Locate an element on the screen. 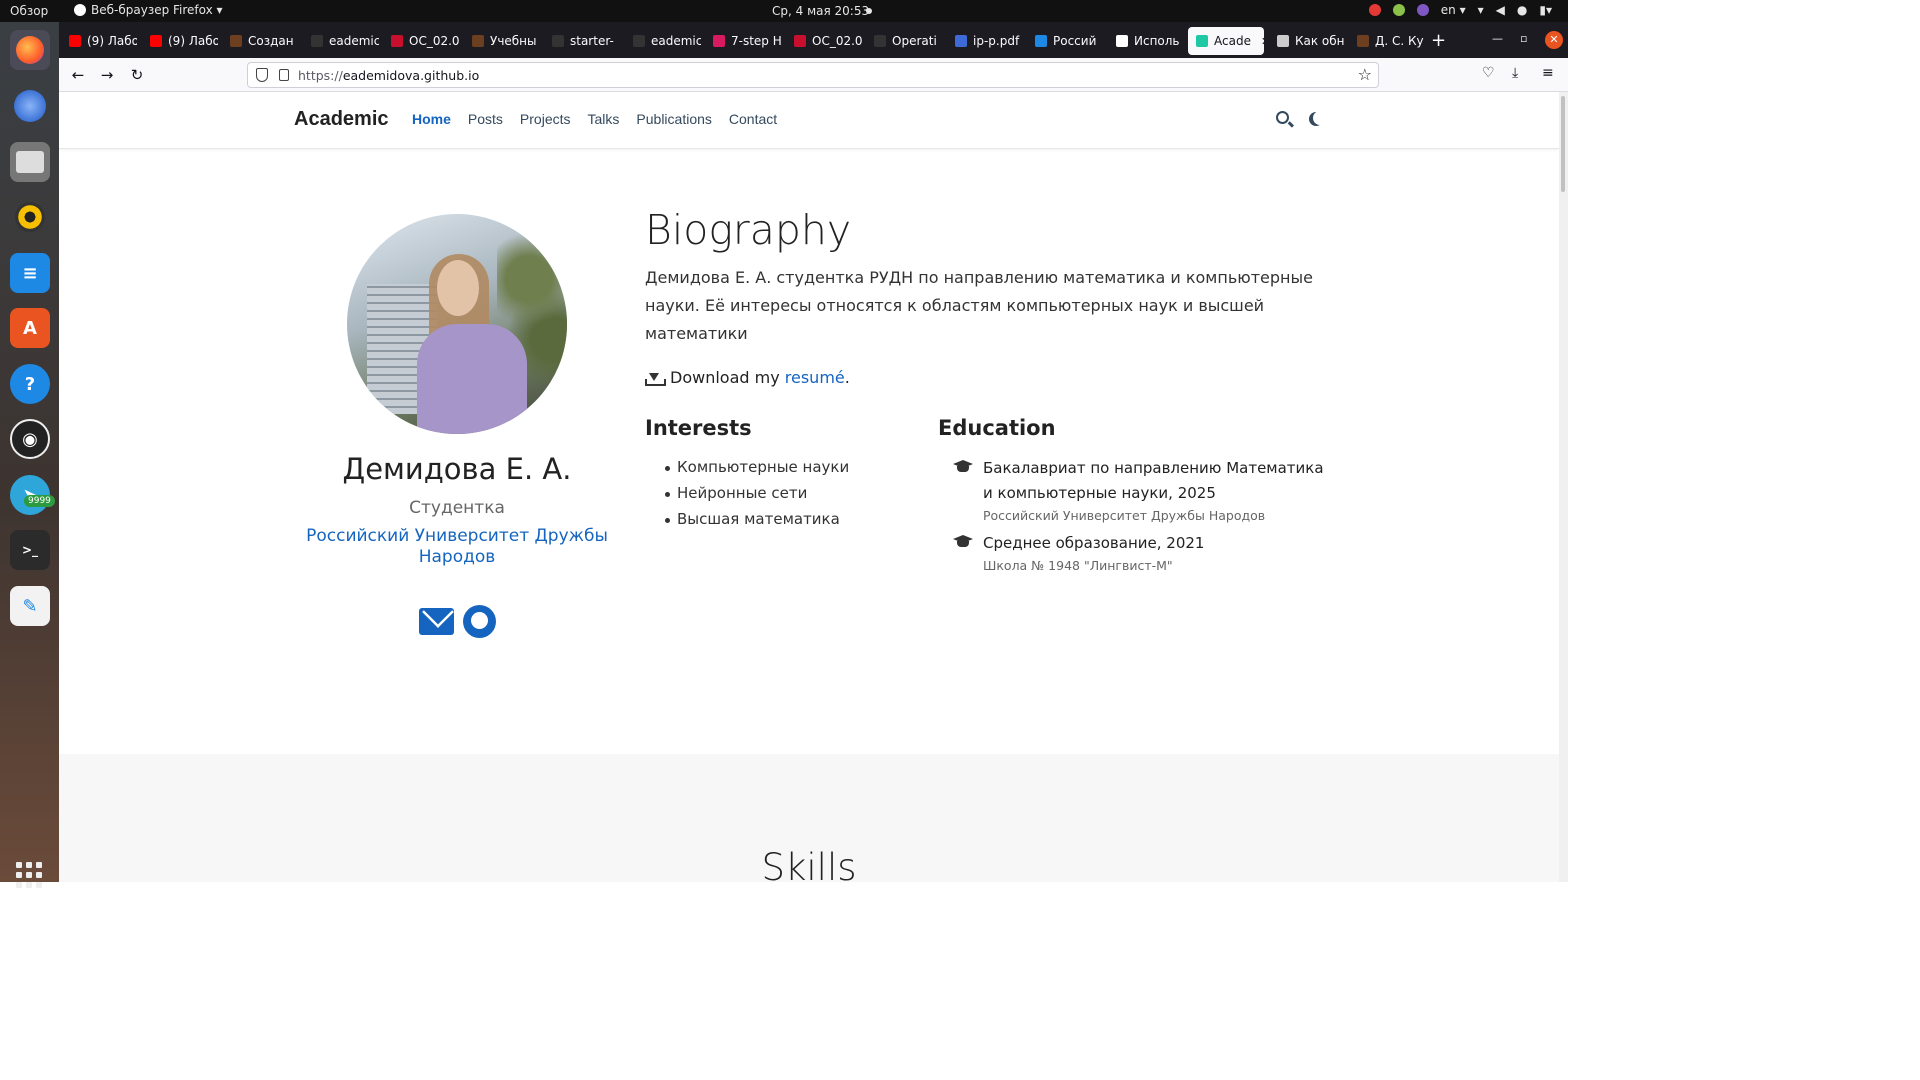  resume-link: resumé is located at coordinates (815, 377).